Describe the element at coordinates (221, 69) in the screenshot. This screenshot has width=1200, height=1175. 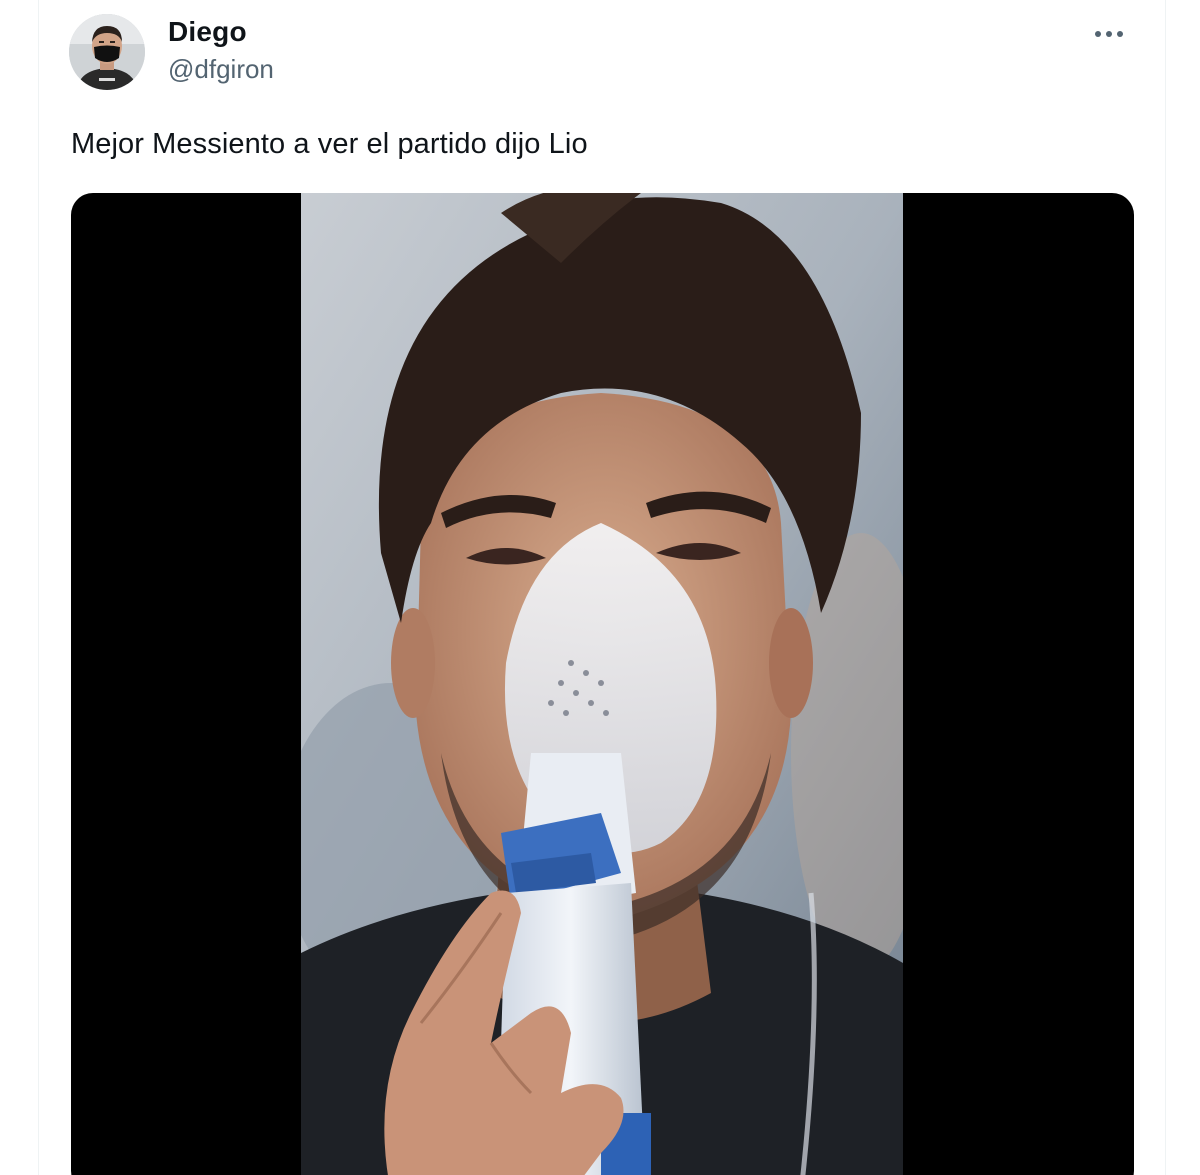
I see `author-handle: @dfgiron` at that location.